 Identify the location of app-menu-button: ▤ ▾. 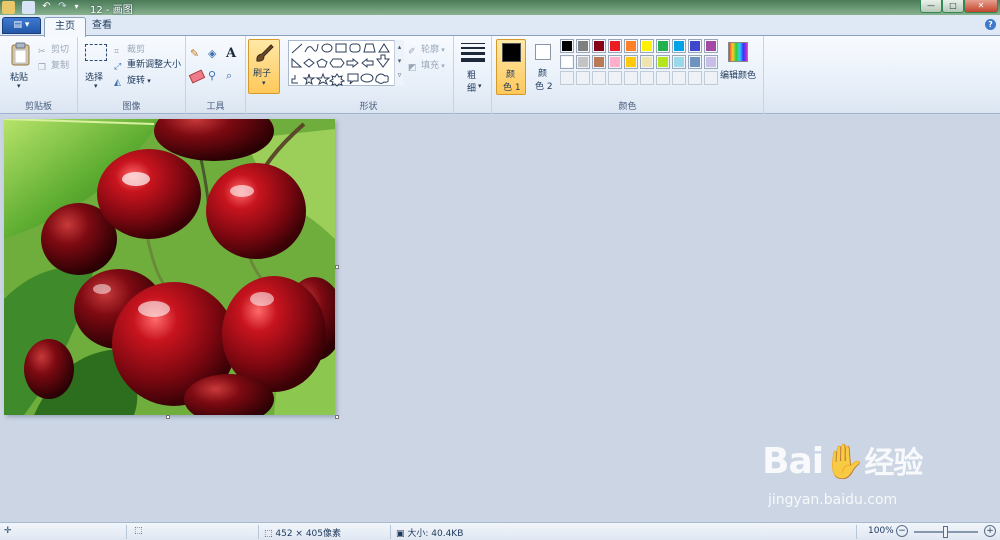
(21, 25).